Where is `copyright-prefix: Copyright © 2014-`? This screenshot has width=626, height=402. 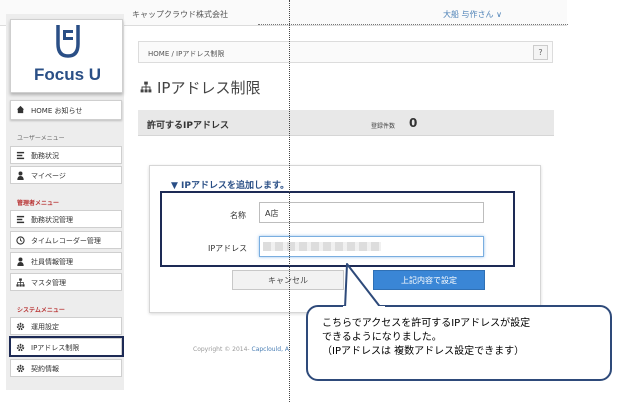 copyright-prefix: Copyright © 2014- is located at coordinates (221, 349).